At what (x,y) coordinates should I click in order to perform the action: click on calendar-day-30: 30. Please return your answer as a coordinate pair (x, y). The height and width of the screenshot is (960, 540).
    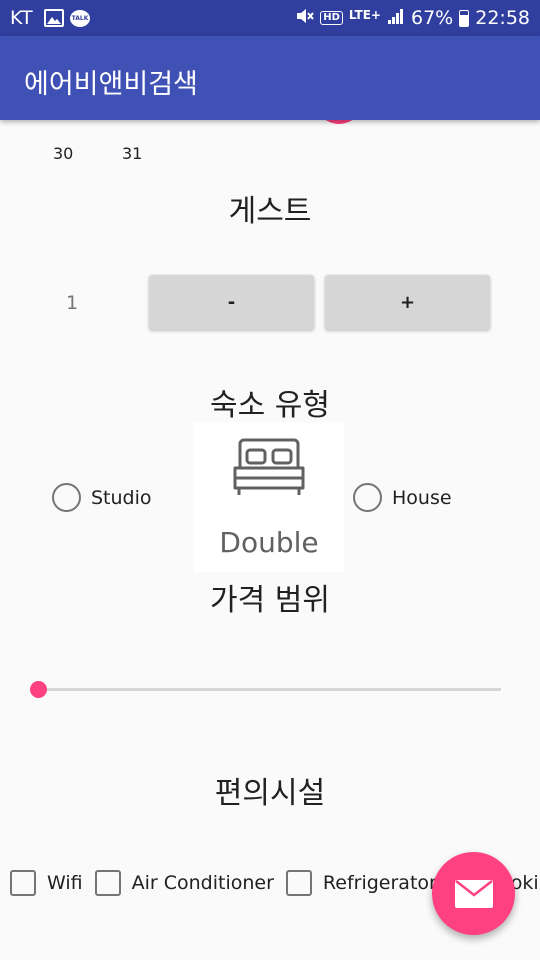
    Looking at the image, I should click on (63, 153).